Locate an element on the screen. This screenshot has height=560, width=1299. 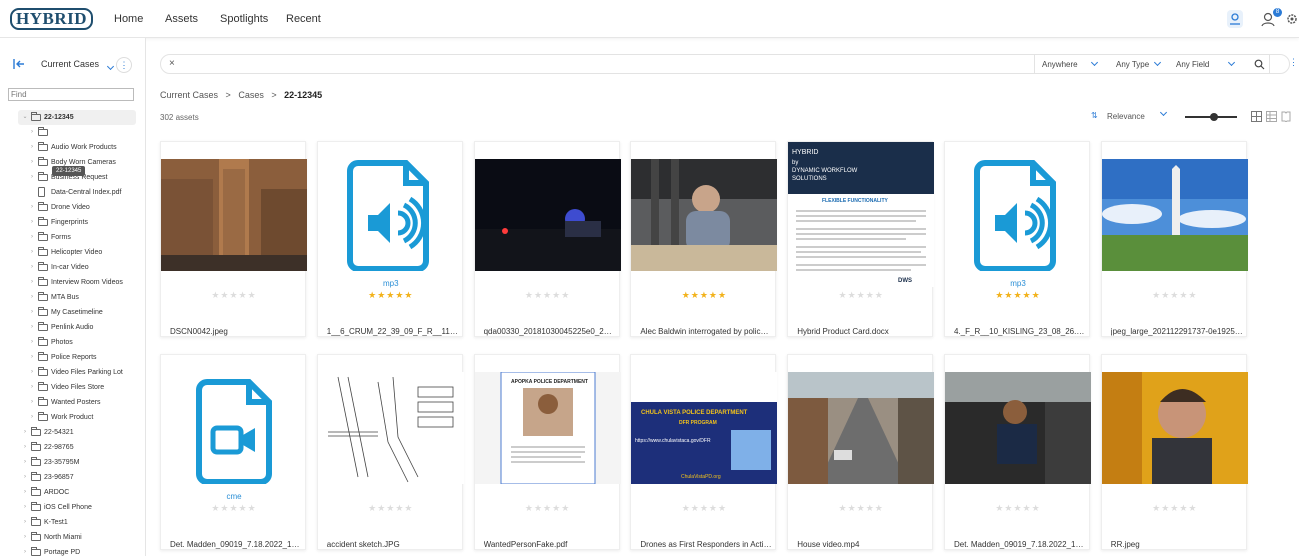
search-more-icon: ⋮ is located at coordinates (1293, 62).